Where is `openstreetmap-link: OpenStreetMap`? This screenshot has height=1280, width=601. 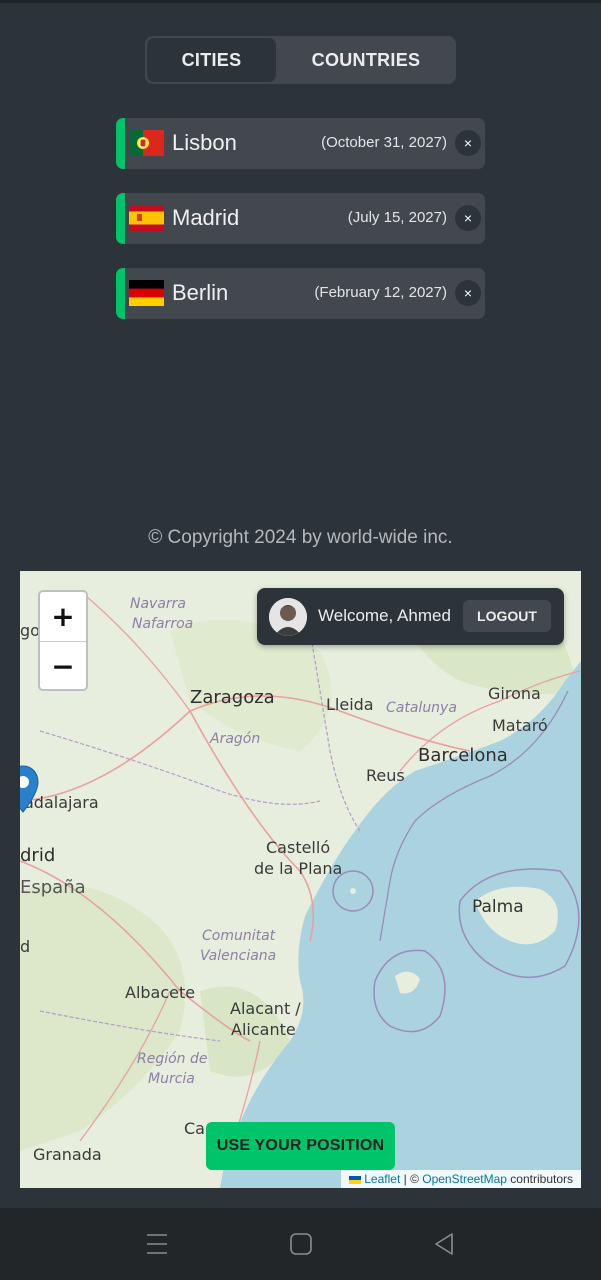
openstreetmap-link: OpenStreetMap is located at coordinates (464, 1179).